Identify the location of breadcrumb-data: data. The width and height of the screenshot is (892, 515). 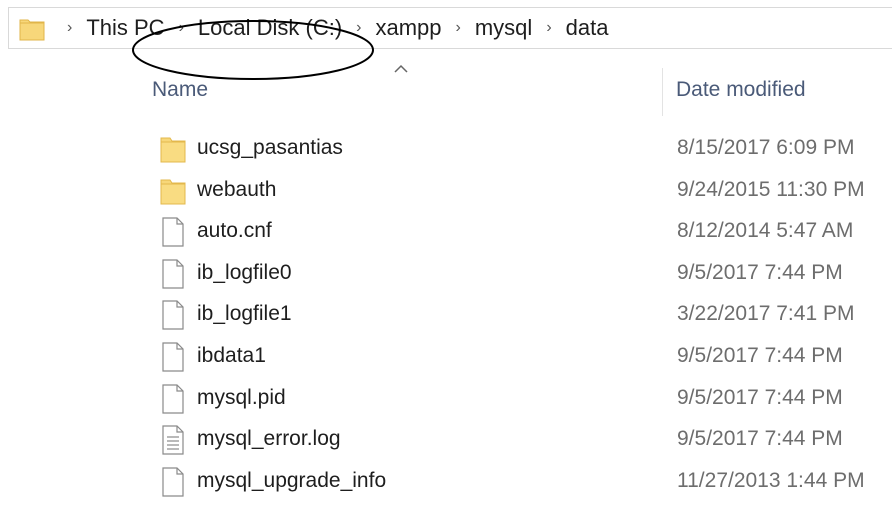
(587, 28).